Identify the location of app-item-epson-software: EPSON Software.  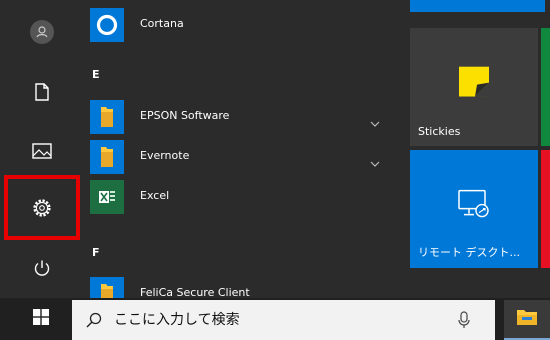
(244, 117).